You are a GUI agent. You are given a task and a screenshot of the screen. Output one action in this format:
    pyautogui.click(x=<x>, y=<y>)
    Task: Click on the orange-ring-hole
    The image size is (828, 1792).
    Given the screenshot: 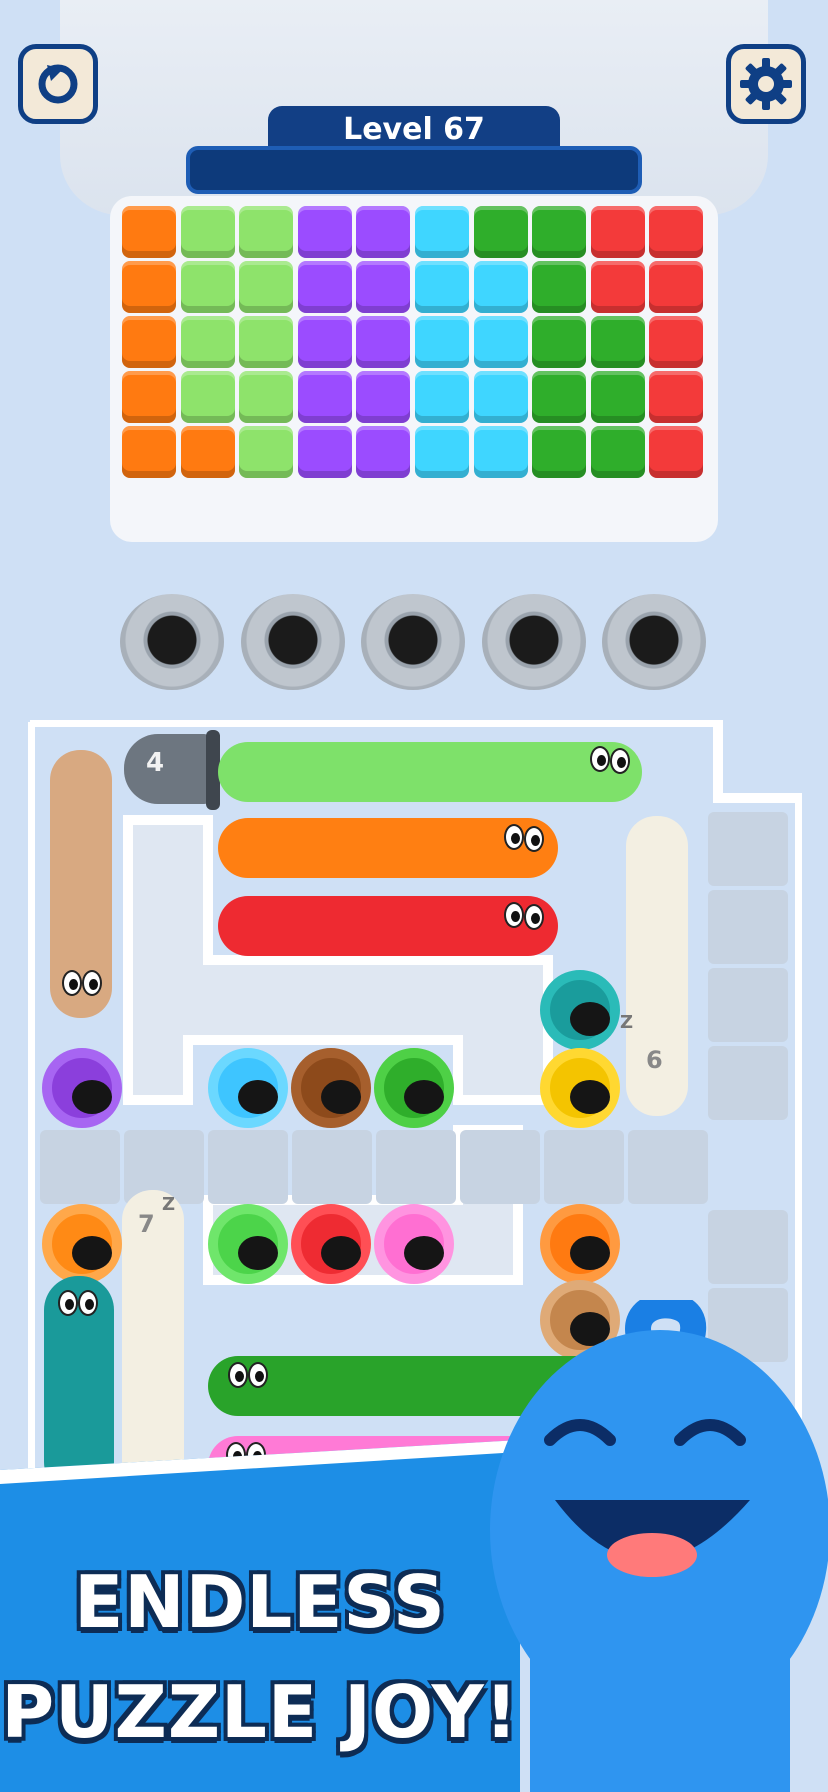 What is the action you would take?
    pyautogui.click(x=82, y=1244)
    